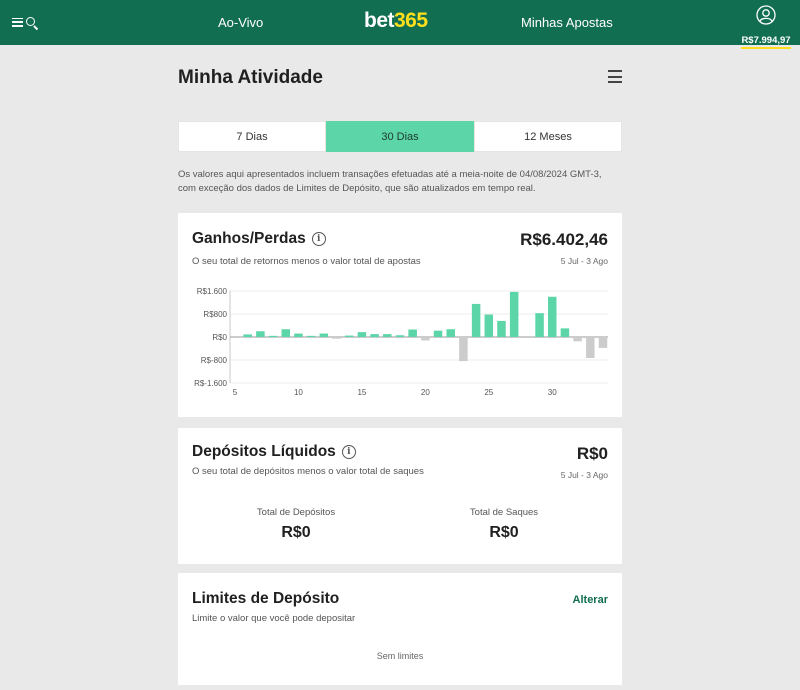  Describe the element at coordinates (425, 392) in the screenshot. I see `chart-x-tick-label: 20` at that location.